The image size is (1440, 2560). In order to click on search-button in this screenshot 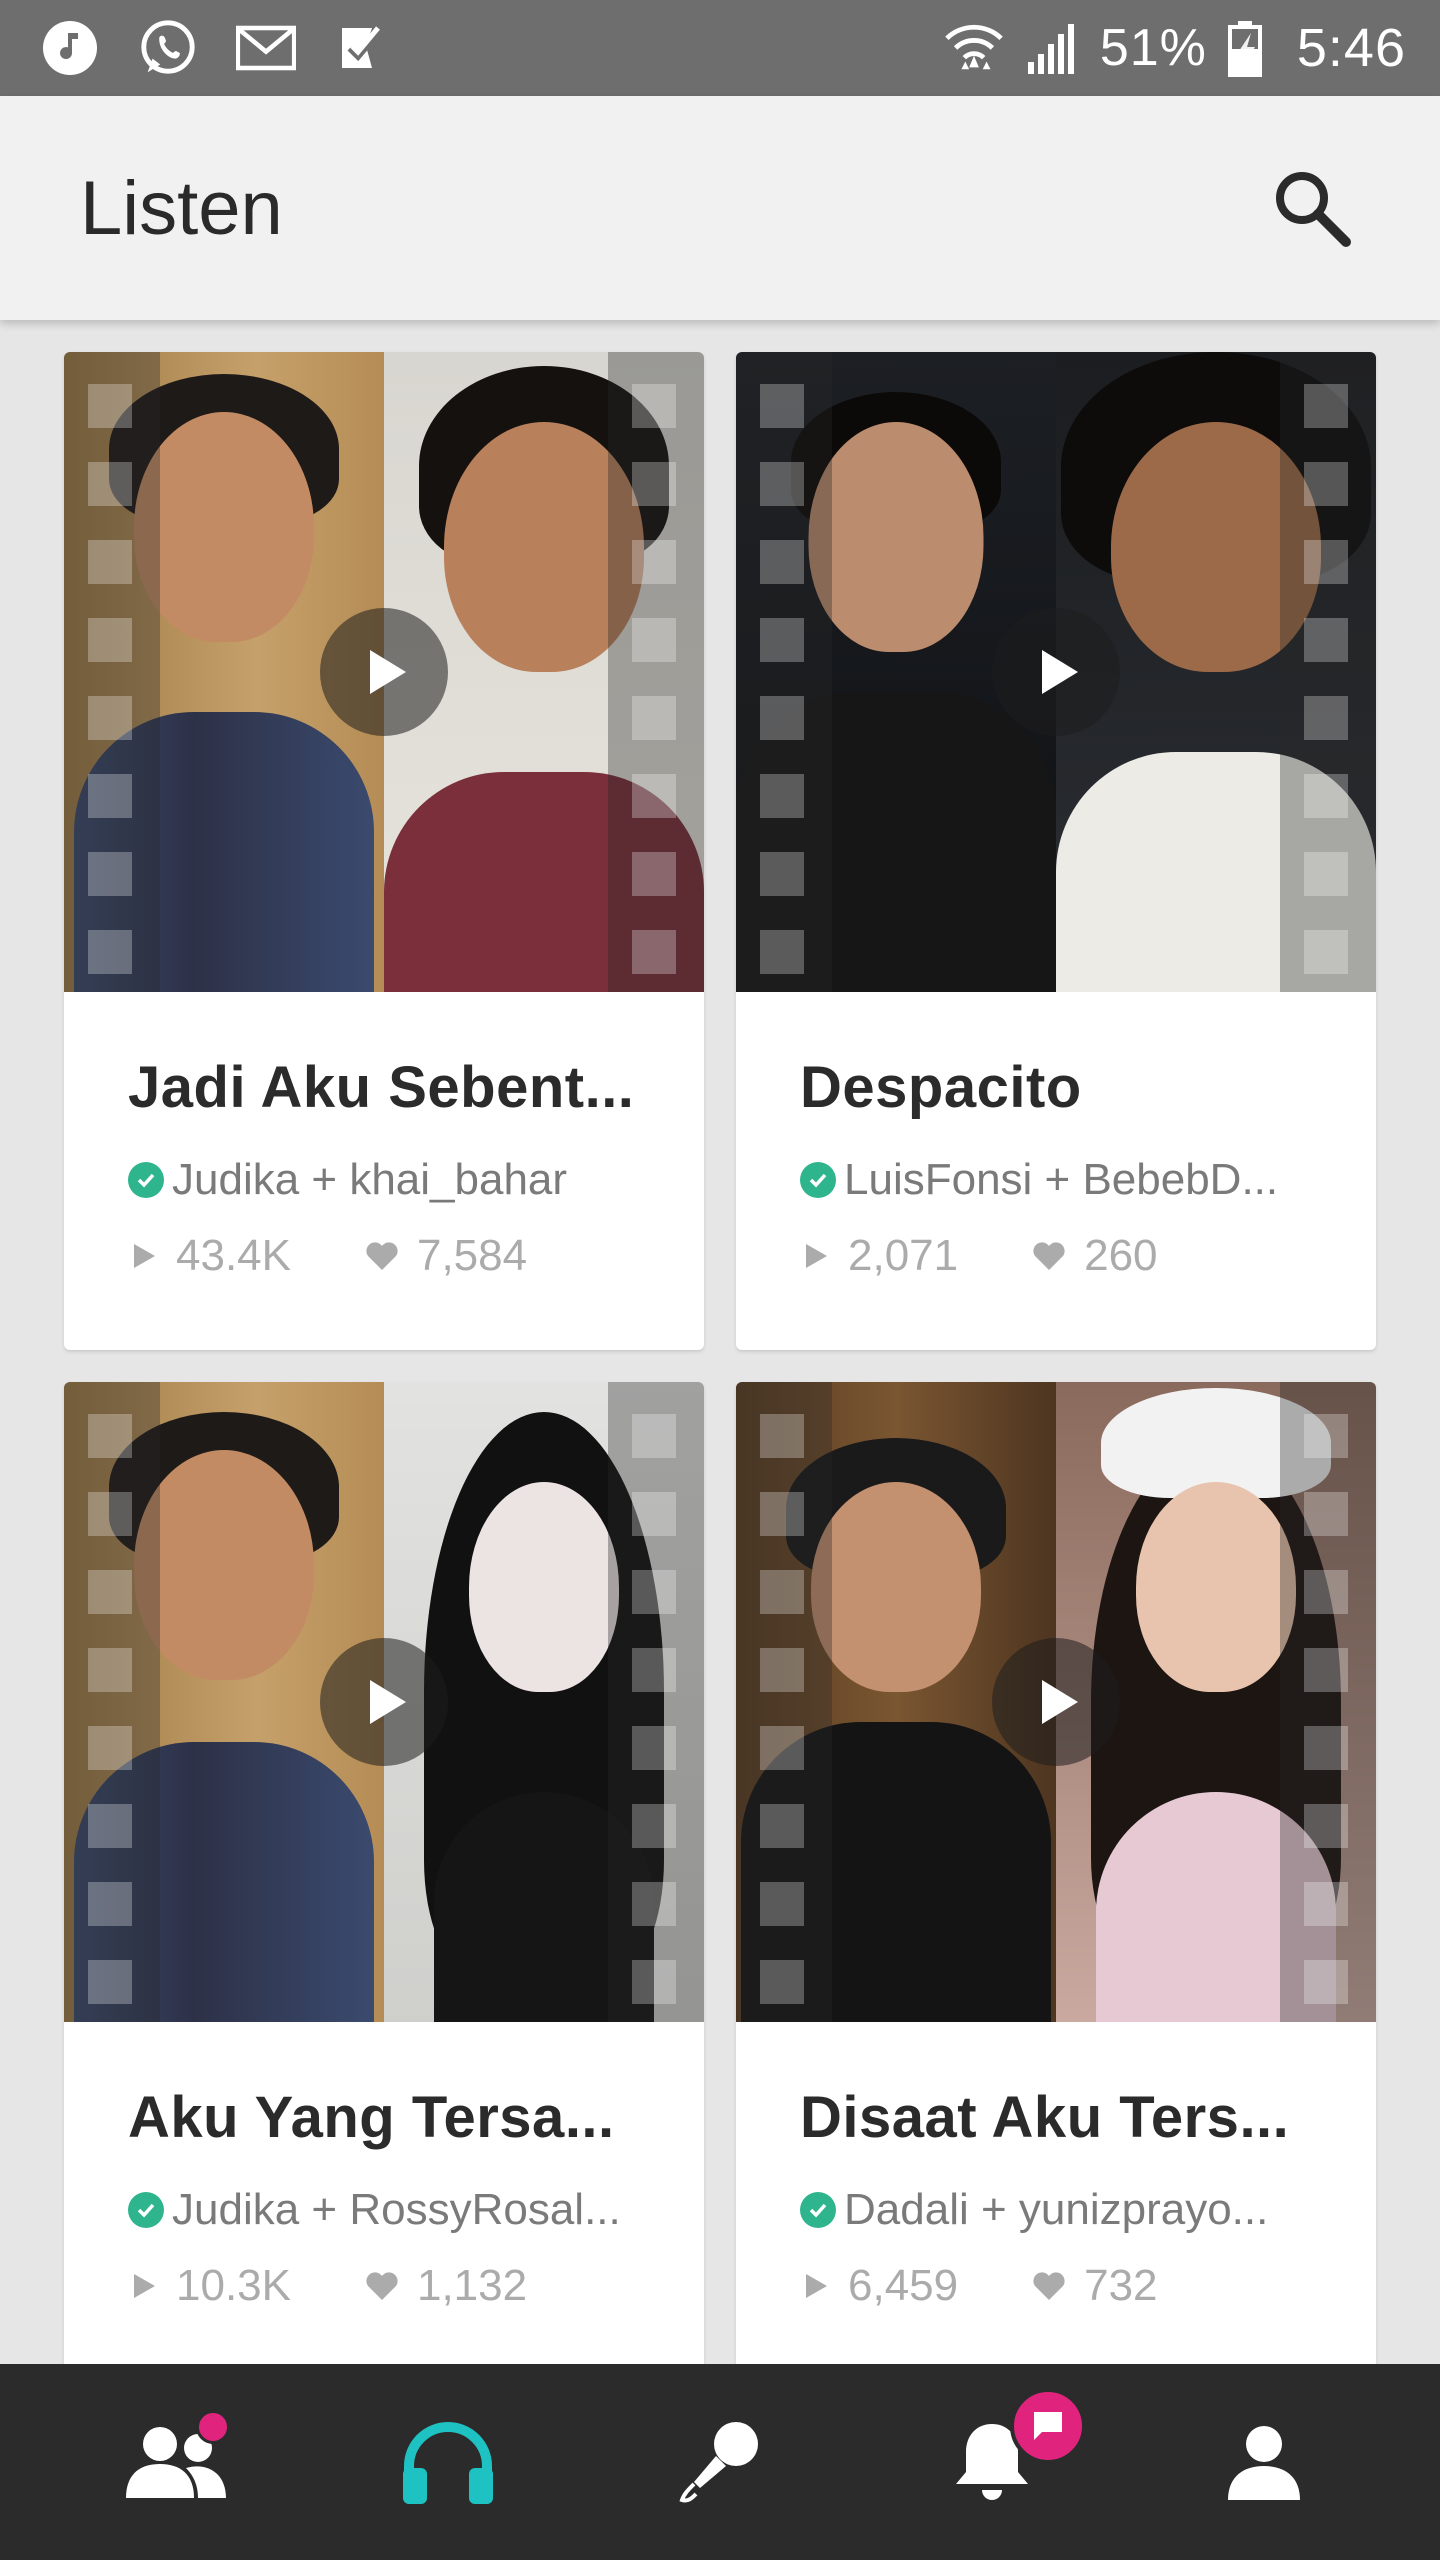, I will do `click(1312, 208)`.